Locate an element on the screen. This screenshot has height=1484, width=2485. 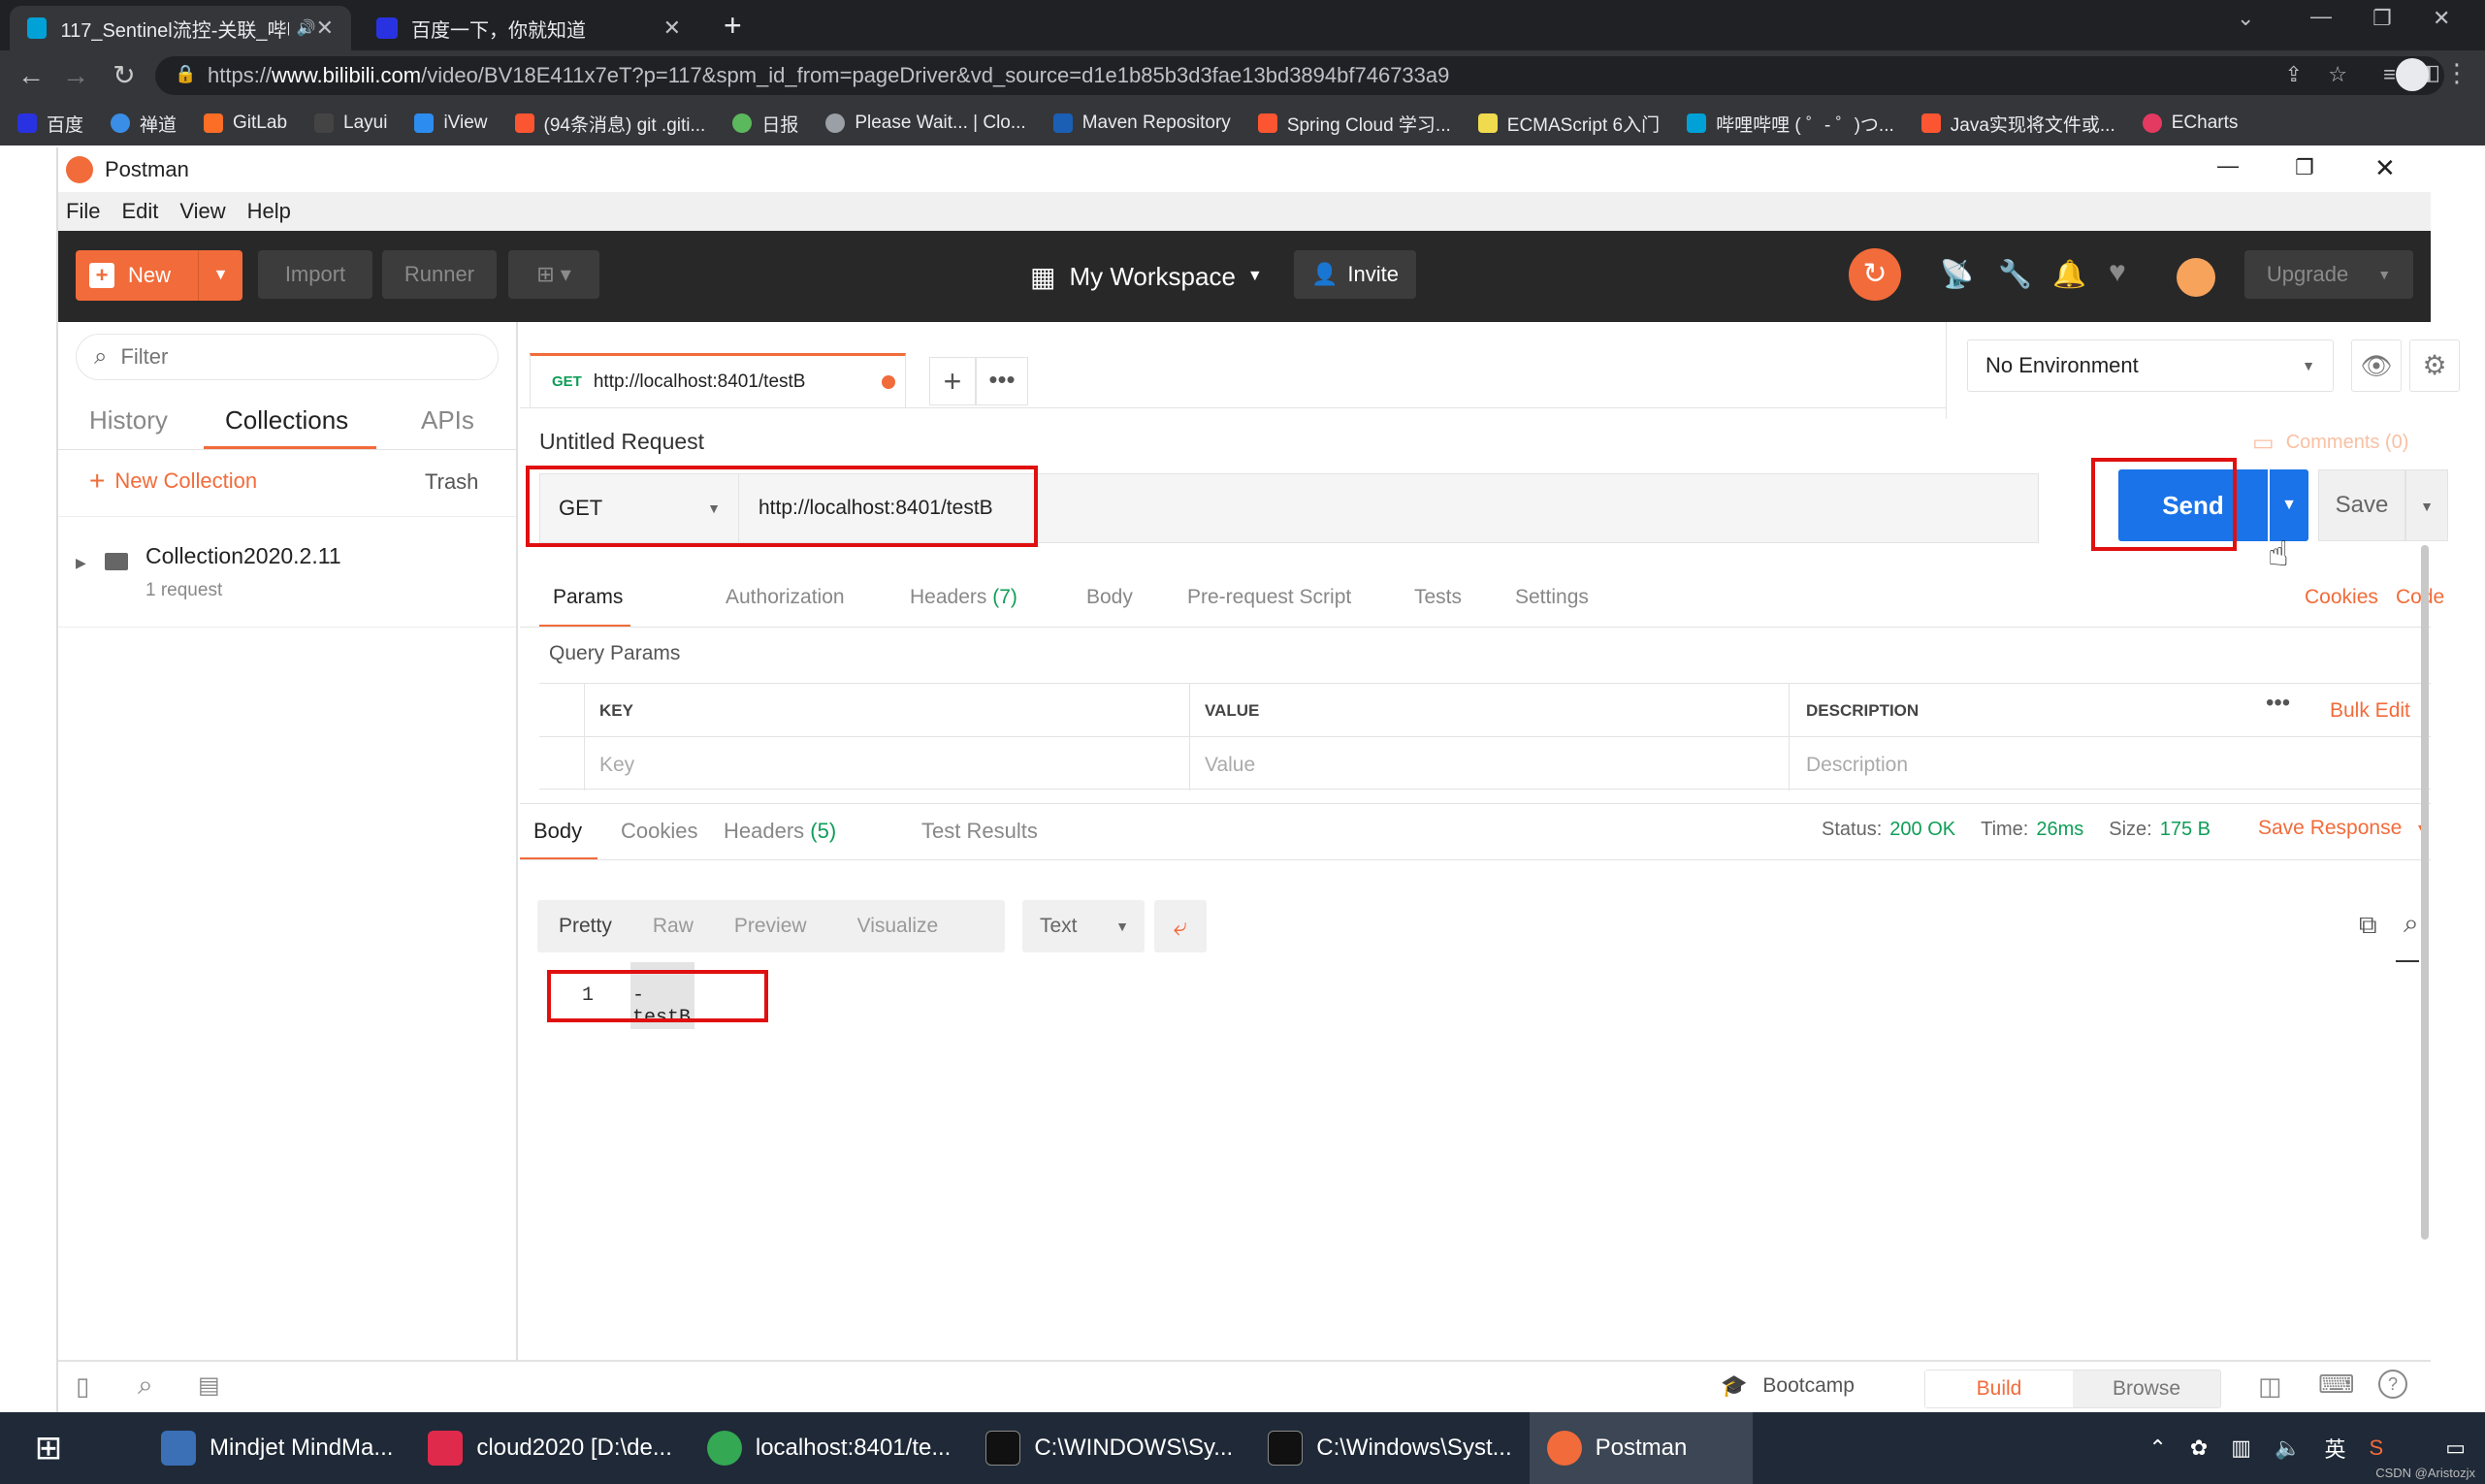
view-visualize: Visualize is located at coordinates (898, 926).